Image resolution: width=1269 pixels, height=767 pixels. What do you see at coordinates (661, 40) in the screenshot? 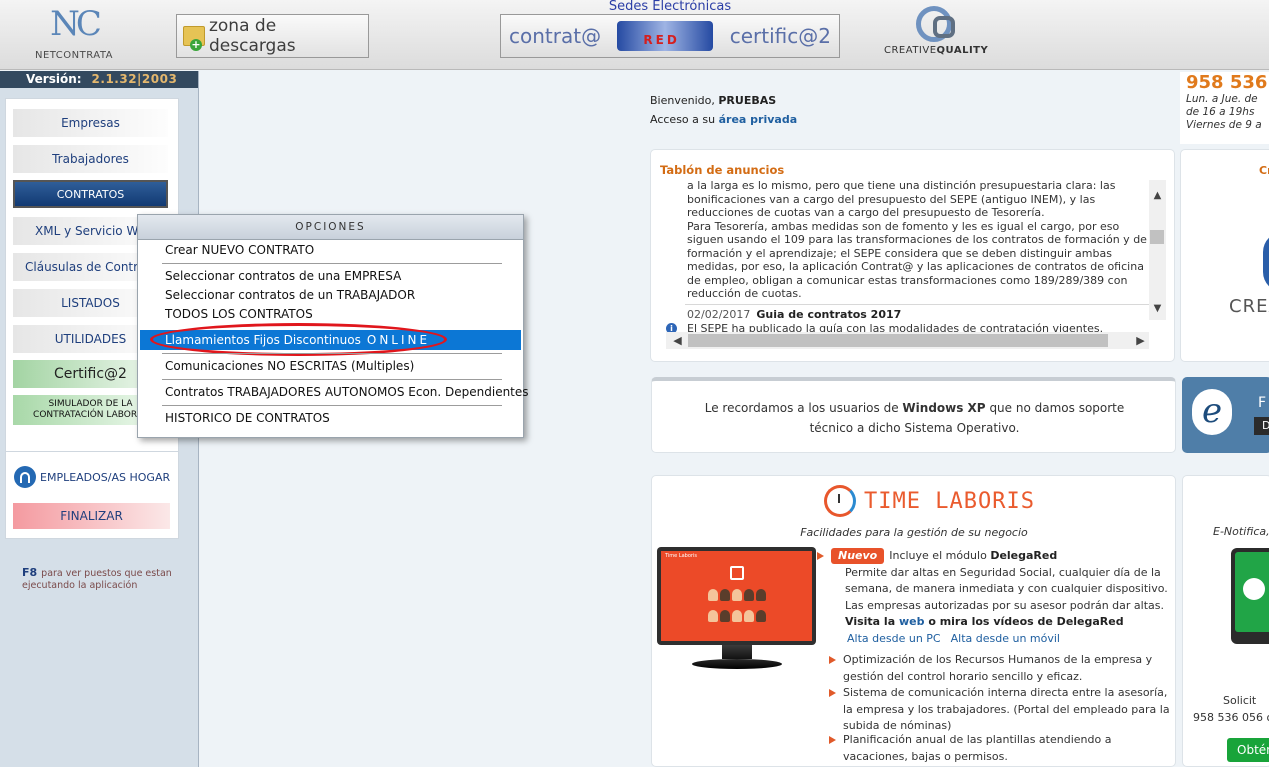
I see `red-label: RED` at bounding box center [661, 40].